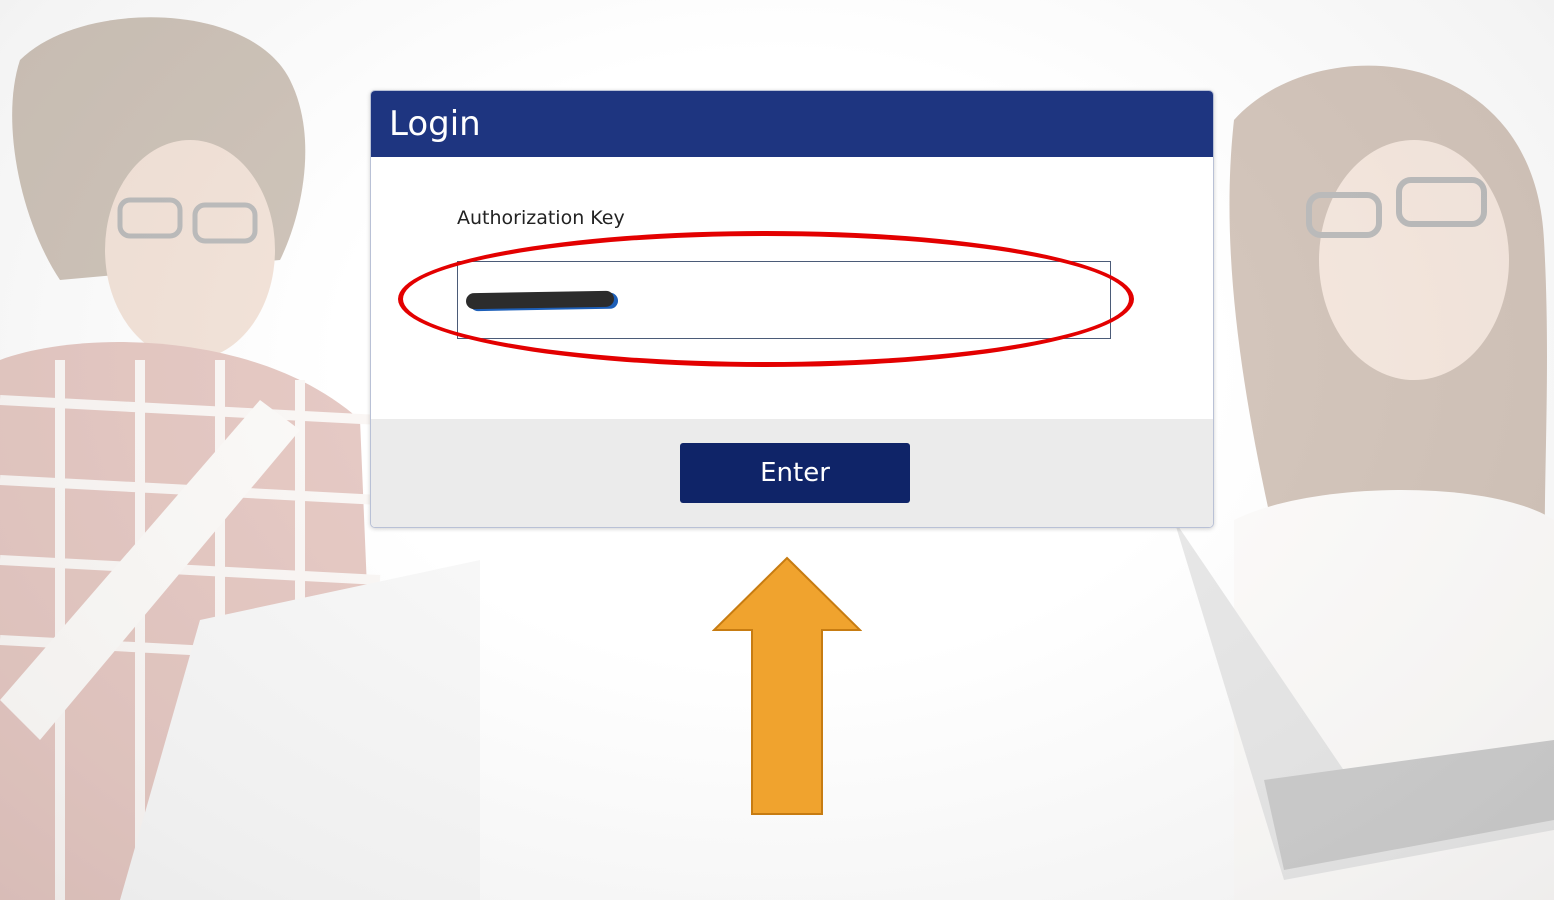 The width and height of the screenshot is (1554, 900). Describe the element at coordinates (540, 300) in the screenshot. I see `redacted-key-scribble` at that location.